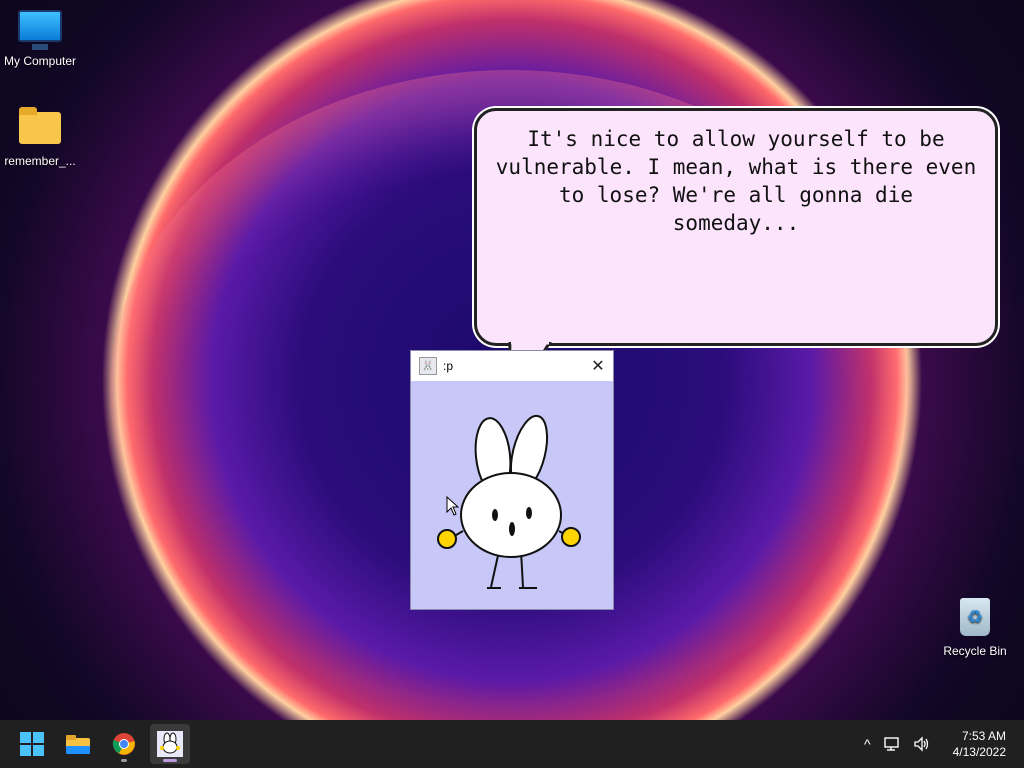  I want to click on taskbar-bunny-pet, so click(170, 744).